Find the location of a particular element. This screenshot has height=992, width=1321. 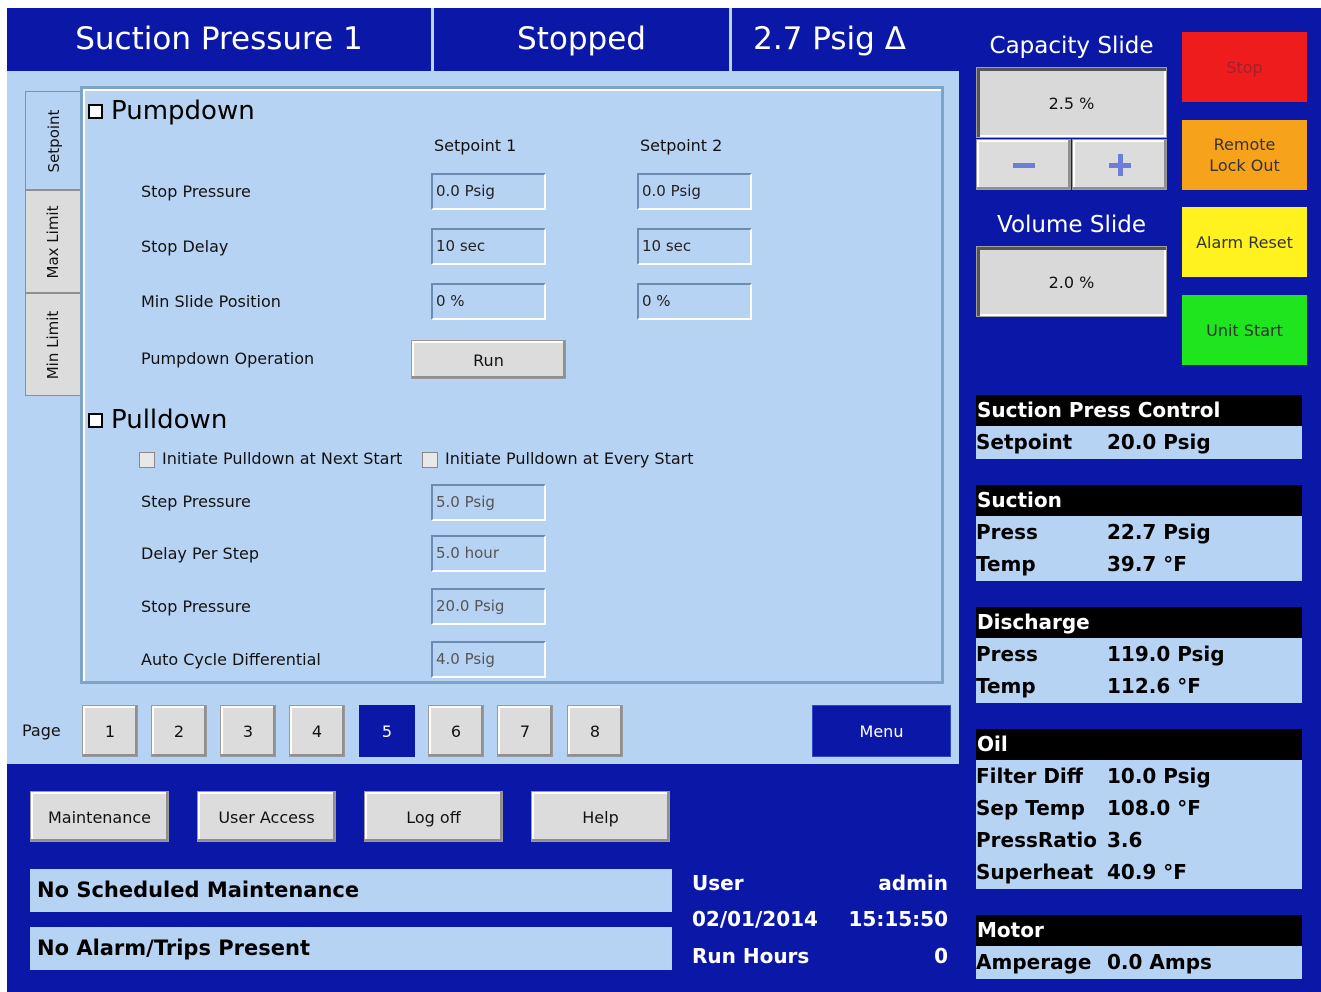

stop-delay-sp1-field: 10 sec is located at coordinates (488, 246).